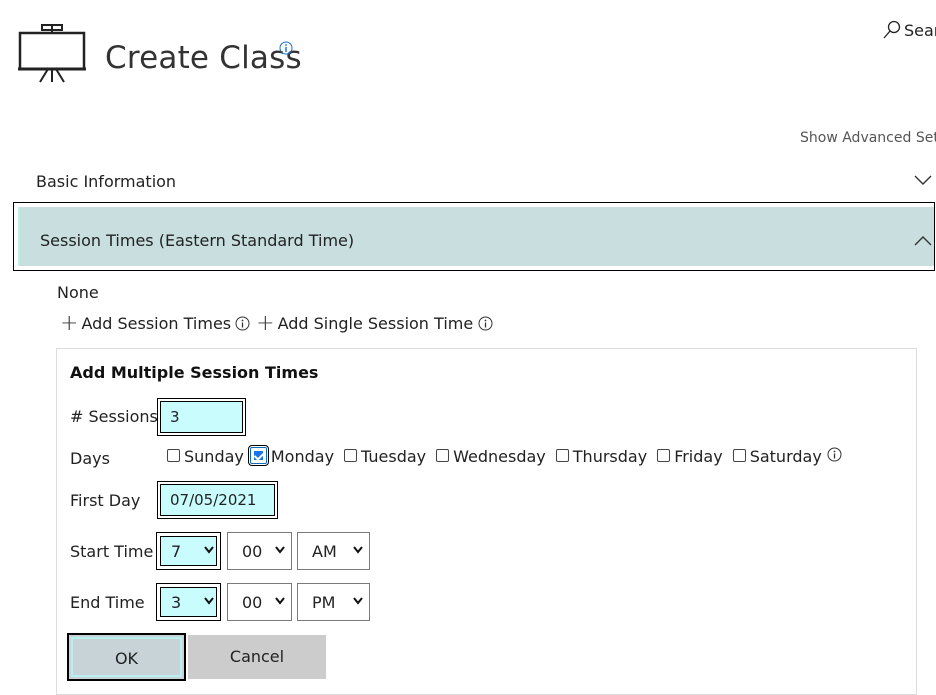  I want to click on first-day-label: First Day, so click(105, 500).